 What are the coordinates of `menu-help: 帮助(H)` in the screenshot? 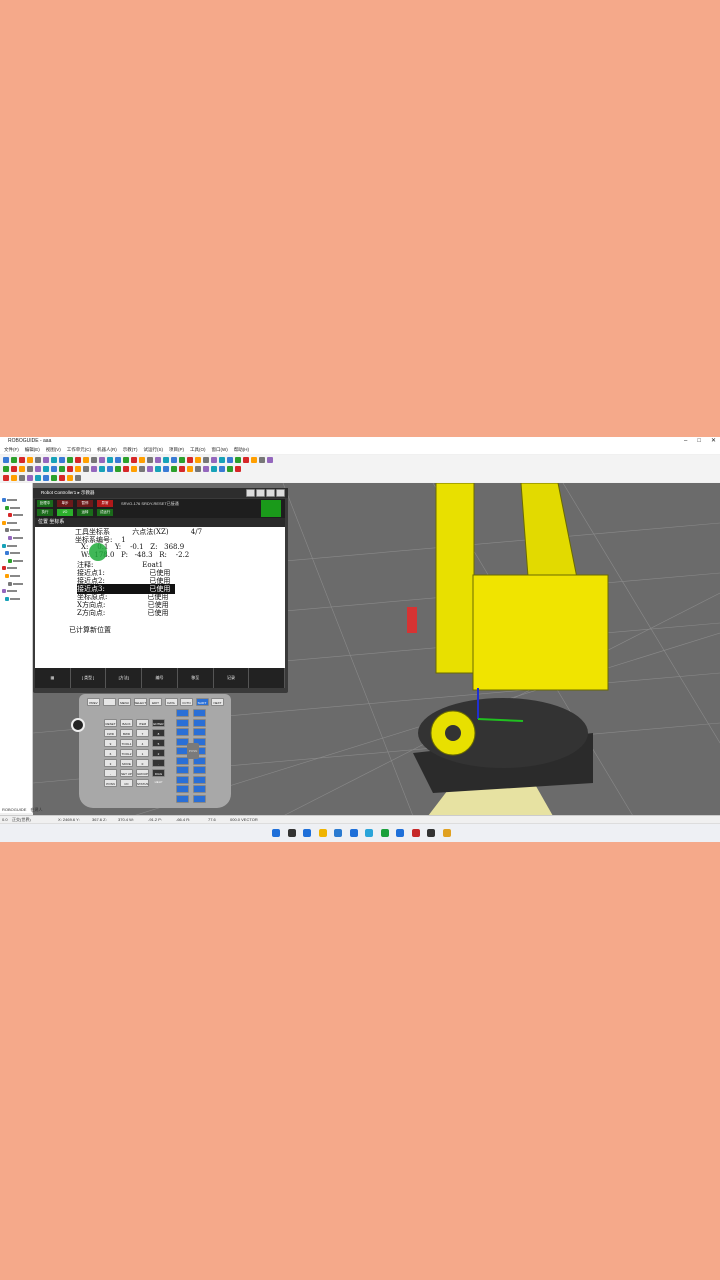 It's located at (241, 450).